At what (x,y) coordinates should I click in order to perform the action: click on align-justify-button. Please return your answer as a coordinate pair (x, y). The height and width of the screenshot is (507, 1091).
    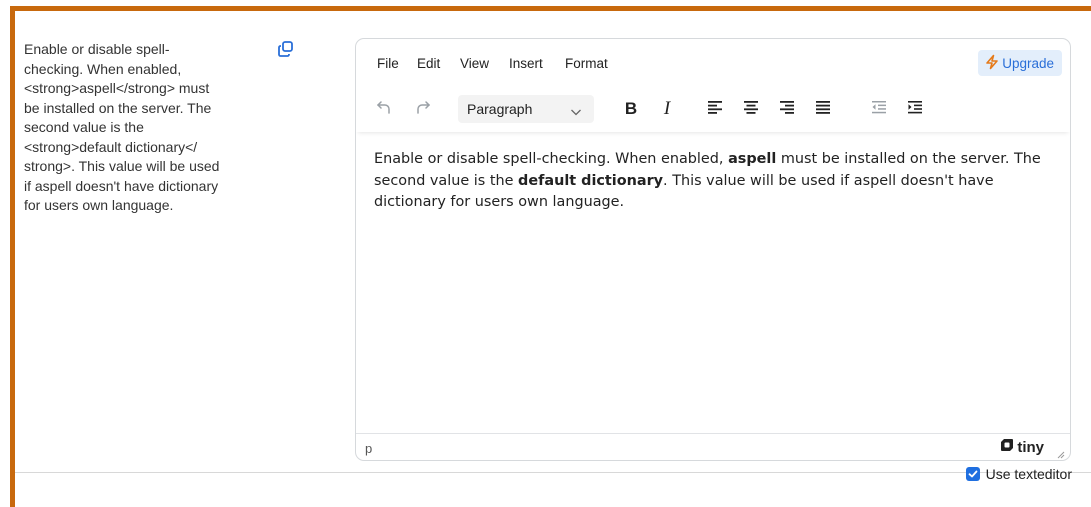
    Looking at the image, I should click on (823, 109).